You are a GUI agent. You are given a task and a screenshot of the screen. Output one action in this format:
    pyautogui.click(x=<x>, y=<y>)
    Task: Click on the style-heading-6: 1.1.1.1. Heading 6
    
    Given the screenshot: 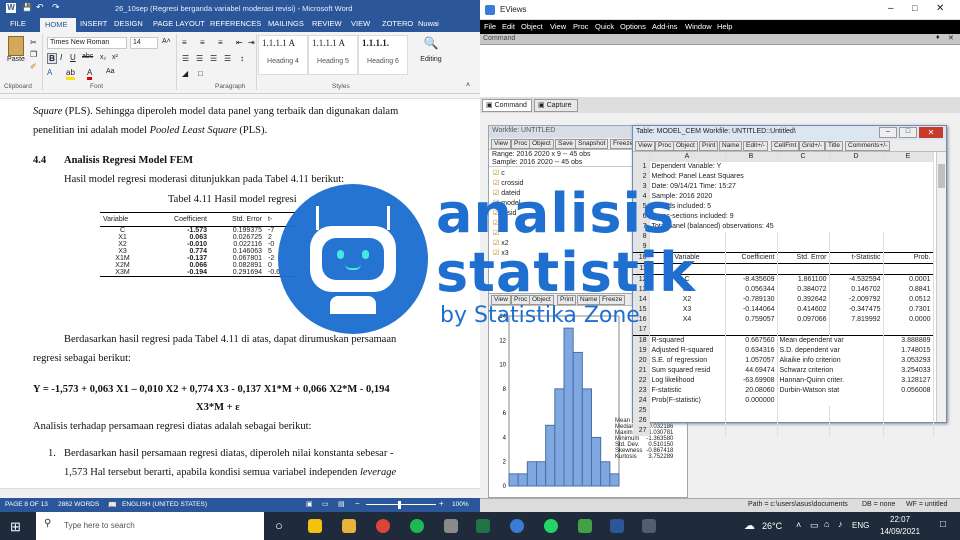 What is the action you would take?
    pyautogui.click(x=383, y=55)
    